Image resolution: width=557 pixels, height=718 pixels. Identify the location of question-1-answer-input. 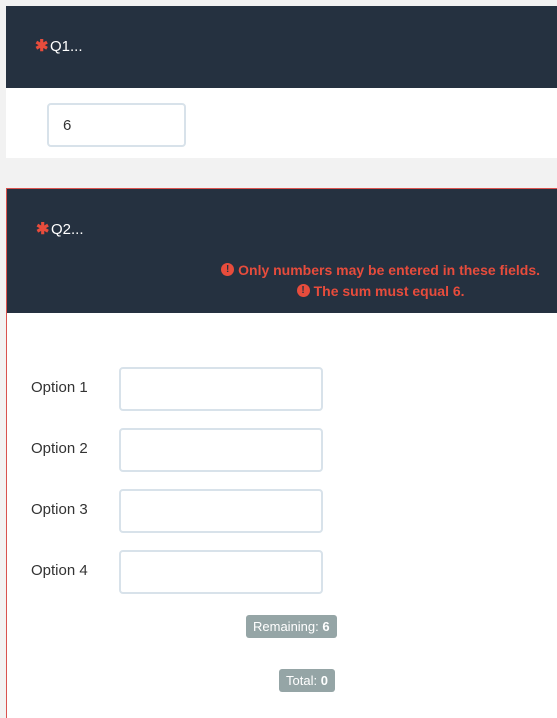
(116, 125).